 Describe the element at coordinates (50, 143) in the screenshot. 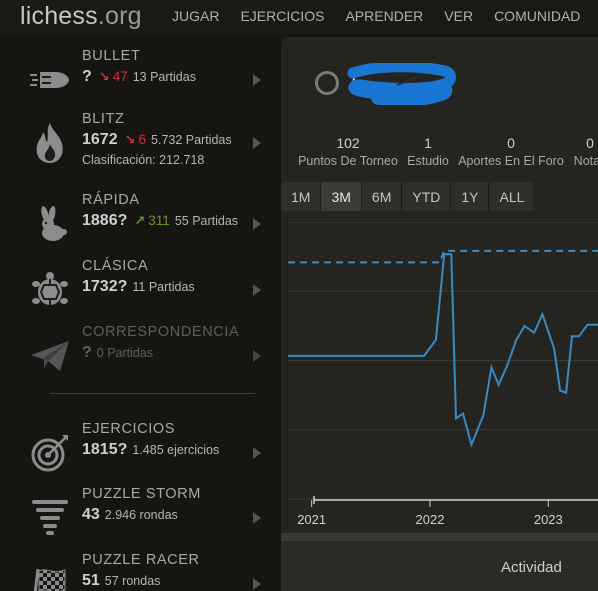

I see `flame-icon` at that location.